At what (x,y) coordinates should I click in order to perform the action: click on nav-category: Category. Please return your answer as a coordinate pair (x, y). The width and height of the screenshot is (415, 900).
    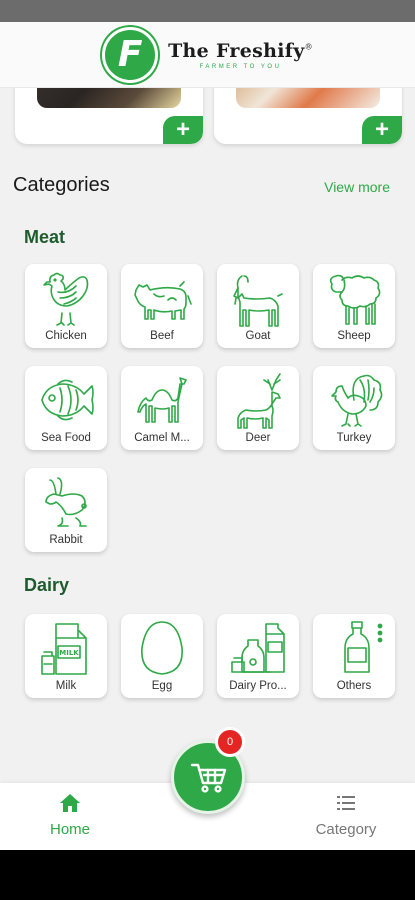
    Looking at the image, I should click on (346, 814).